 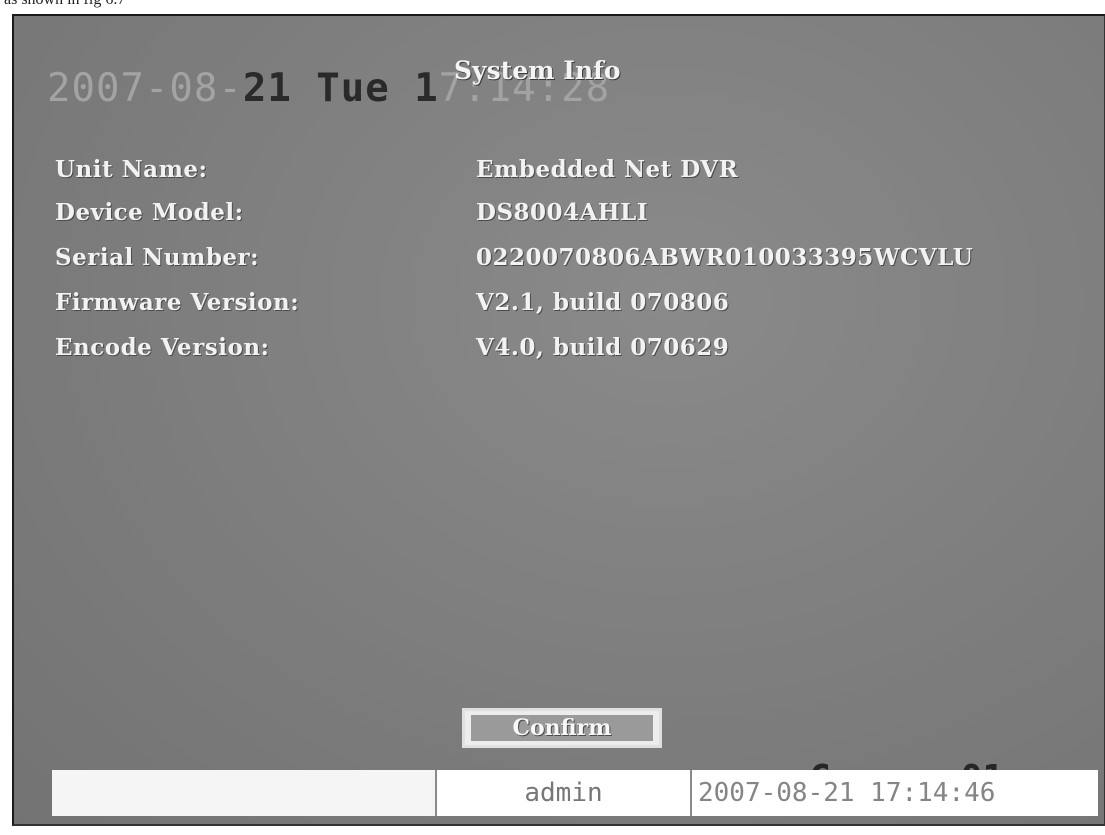 I want to click on firmware-version-value: V2.1, build 070806, so click(x=603, y=302).